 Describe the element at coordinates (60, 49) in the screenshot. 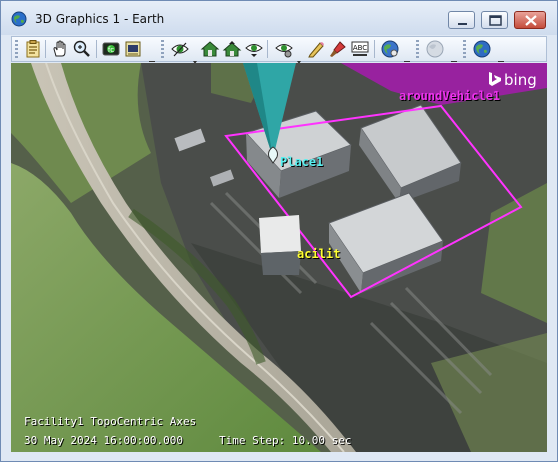

I see `pan-hand-icon` at that location.